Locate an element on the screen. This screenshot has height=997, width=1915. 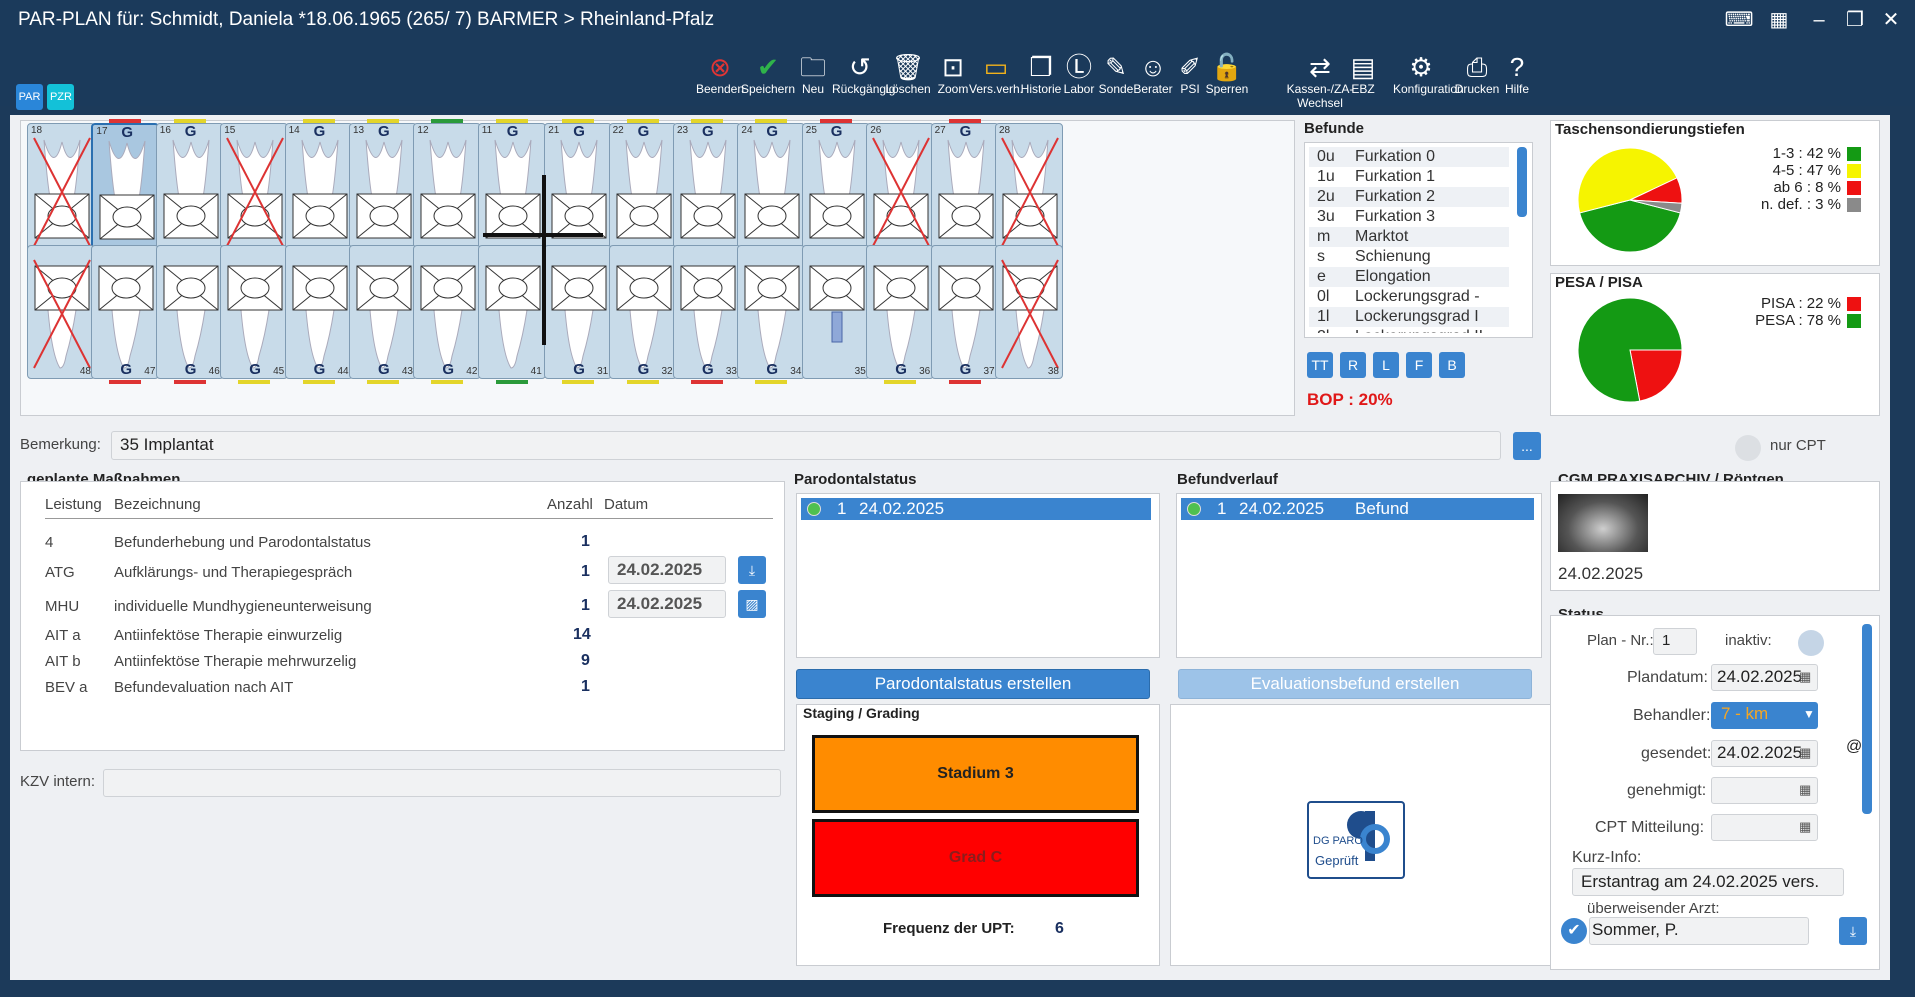
tooth-31: 31 G is located at coordinates (578, 312).